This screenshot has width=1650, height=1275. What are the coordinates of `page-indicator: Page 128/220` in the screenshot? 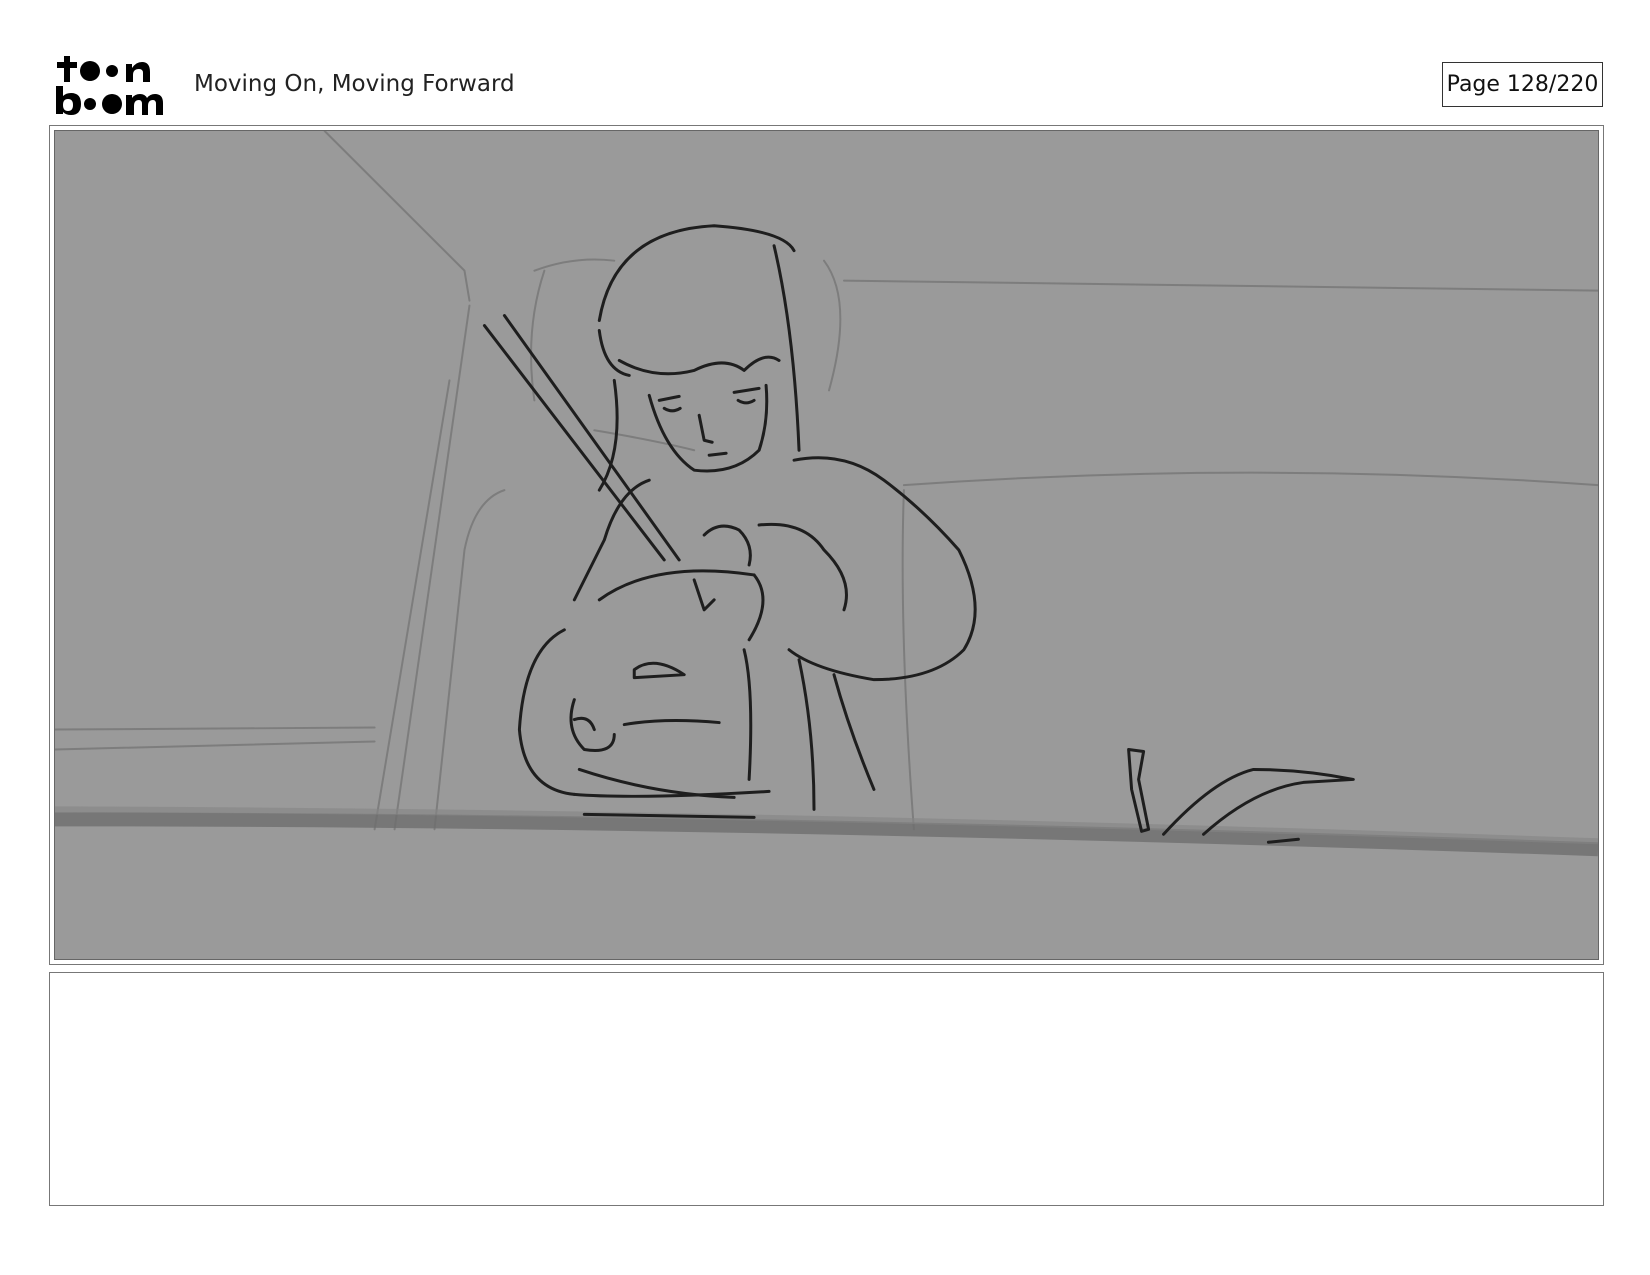 It's located at (1522, 84).